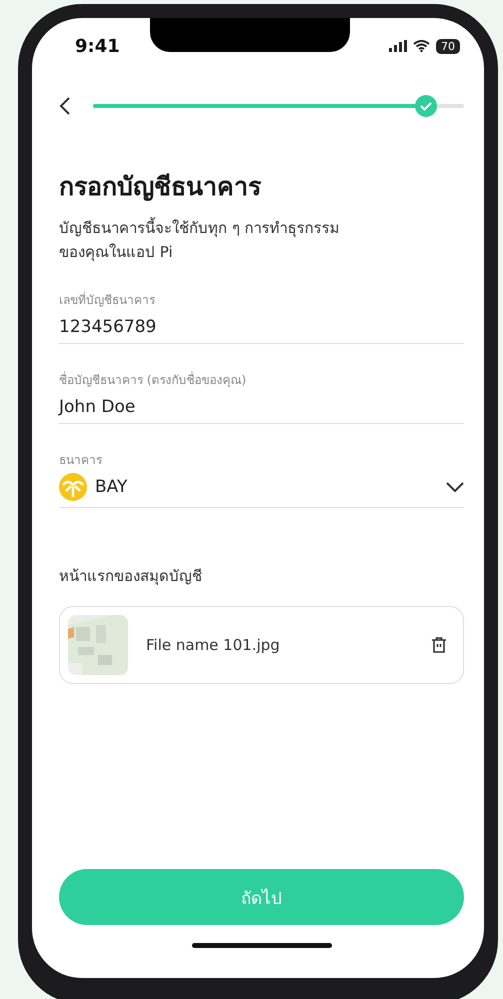 This screenshot has height=999, width=503. Describe the element at coordinates (73, 487) in the screenshot. I see `bank-logo-icon` at that location.